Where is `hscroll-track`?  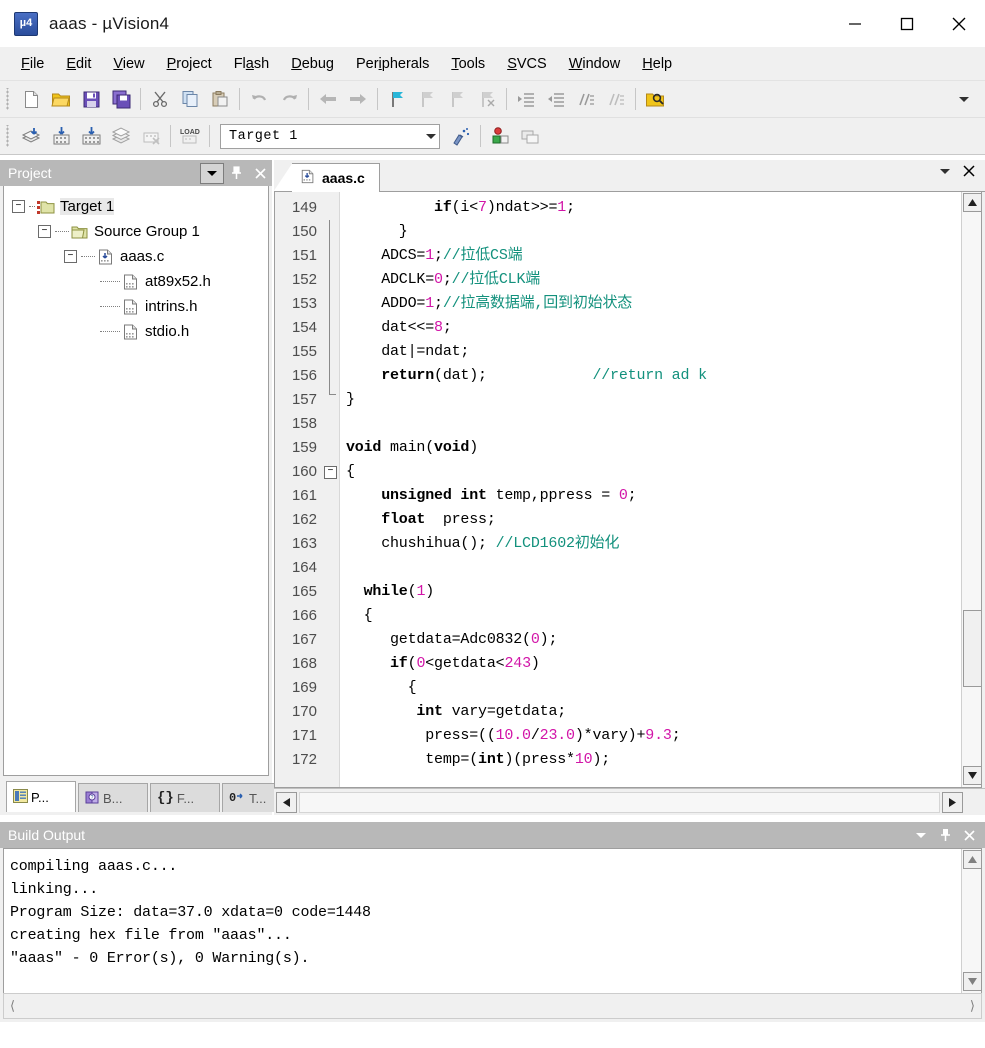
hscroll-track is located at coordinates (619, 802).